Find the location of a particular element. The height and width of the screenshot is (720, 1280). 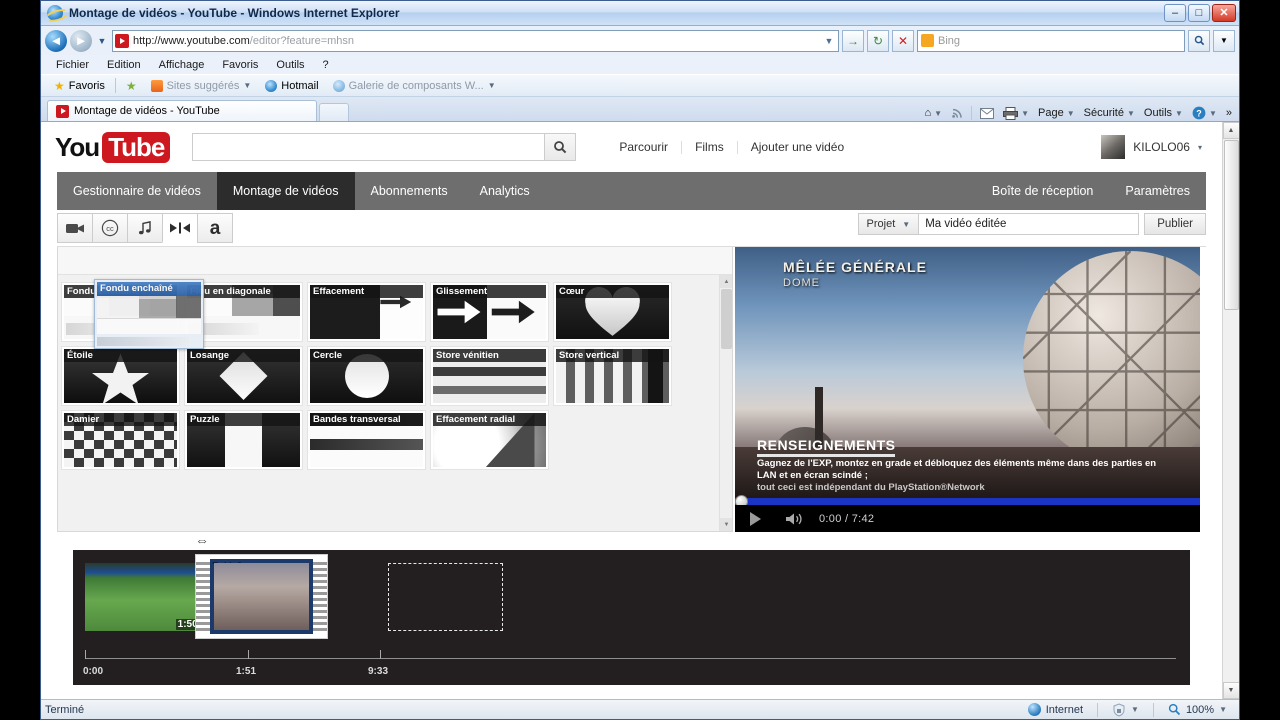

publish-button: Publier is located at coordinates (1175, 224).